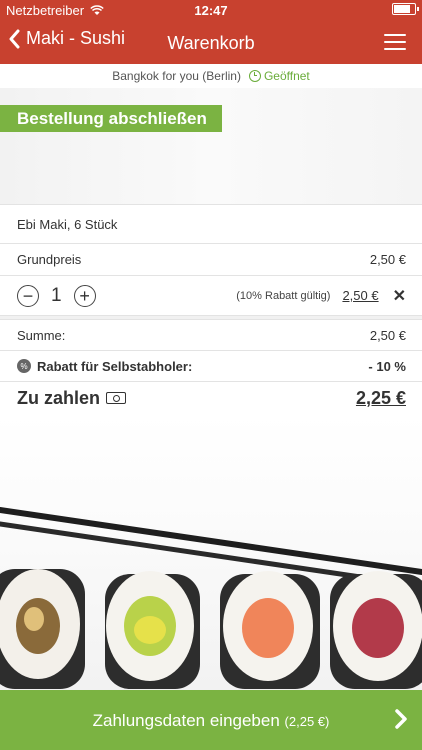 The image size is (422, 750). What do you see at coordinates (211, 398) in the screenshot?
I see `total-row: Zu zahlen 2,25 €` at bounding box center [211, 398].